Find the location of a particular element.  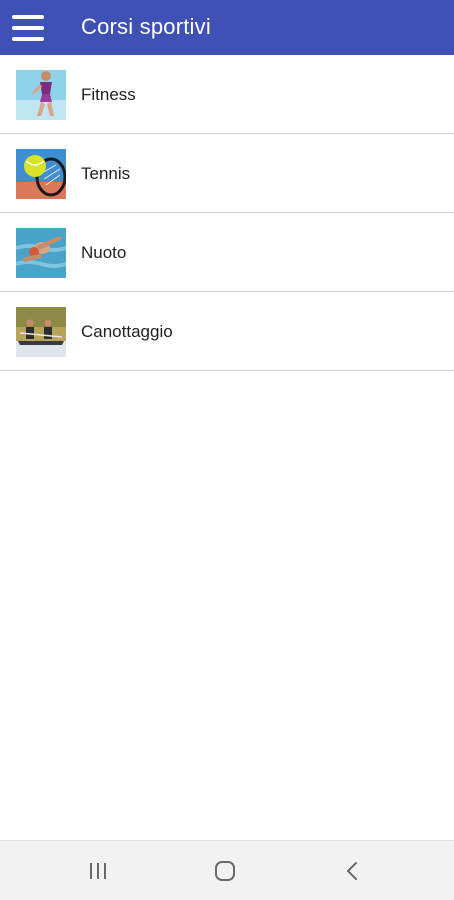

list-item-fitness: Fitness is located at coordinates (227, 94).